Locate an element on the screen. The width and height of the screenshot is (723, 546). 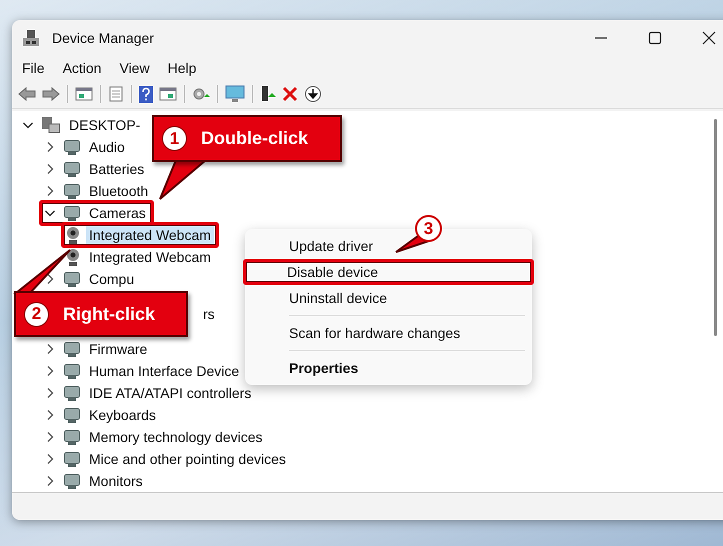
tree-item: Firmware is located at coordinates (118, 349).